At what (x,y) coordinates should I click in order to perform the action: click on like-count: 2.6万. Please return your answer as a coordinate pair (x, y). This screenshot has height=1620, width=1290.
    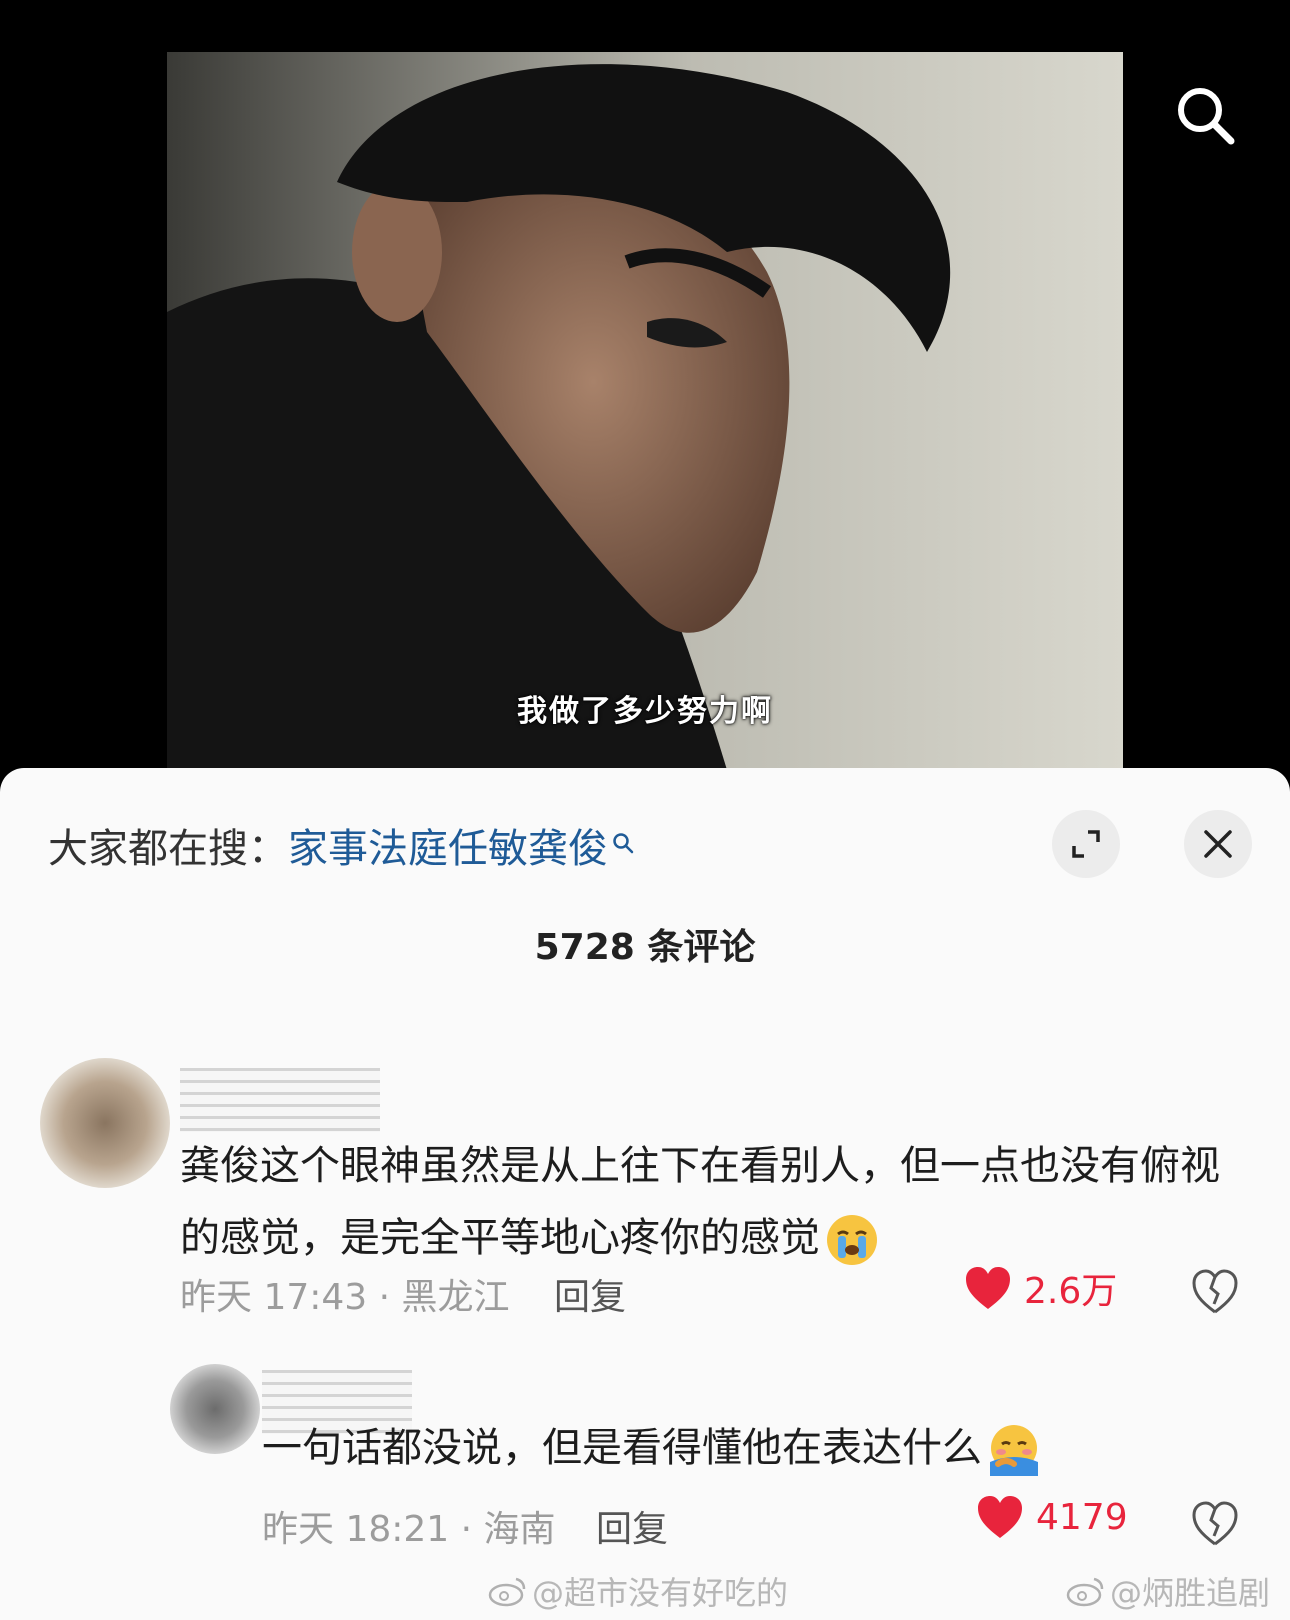
    Looking at the image, I should click on (1071, 1291).